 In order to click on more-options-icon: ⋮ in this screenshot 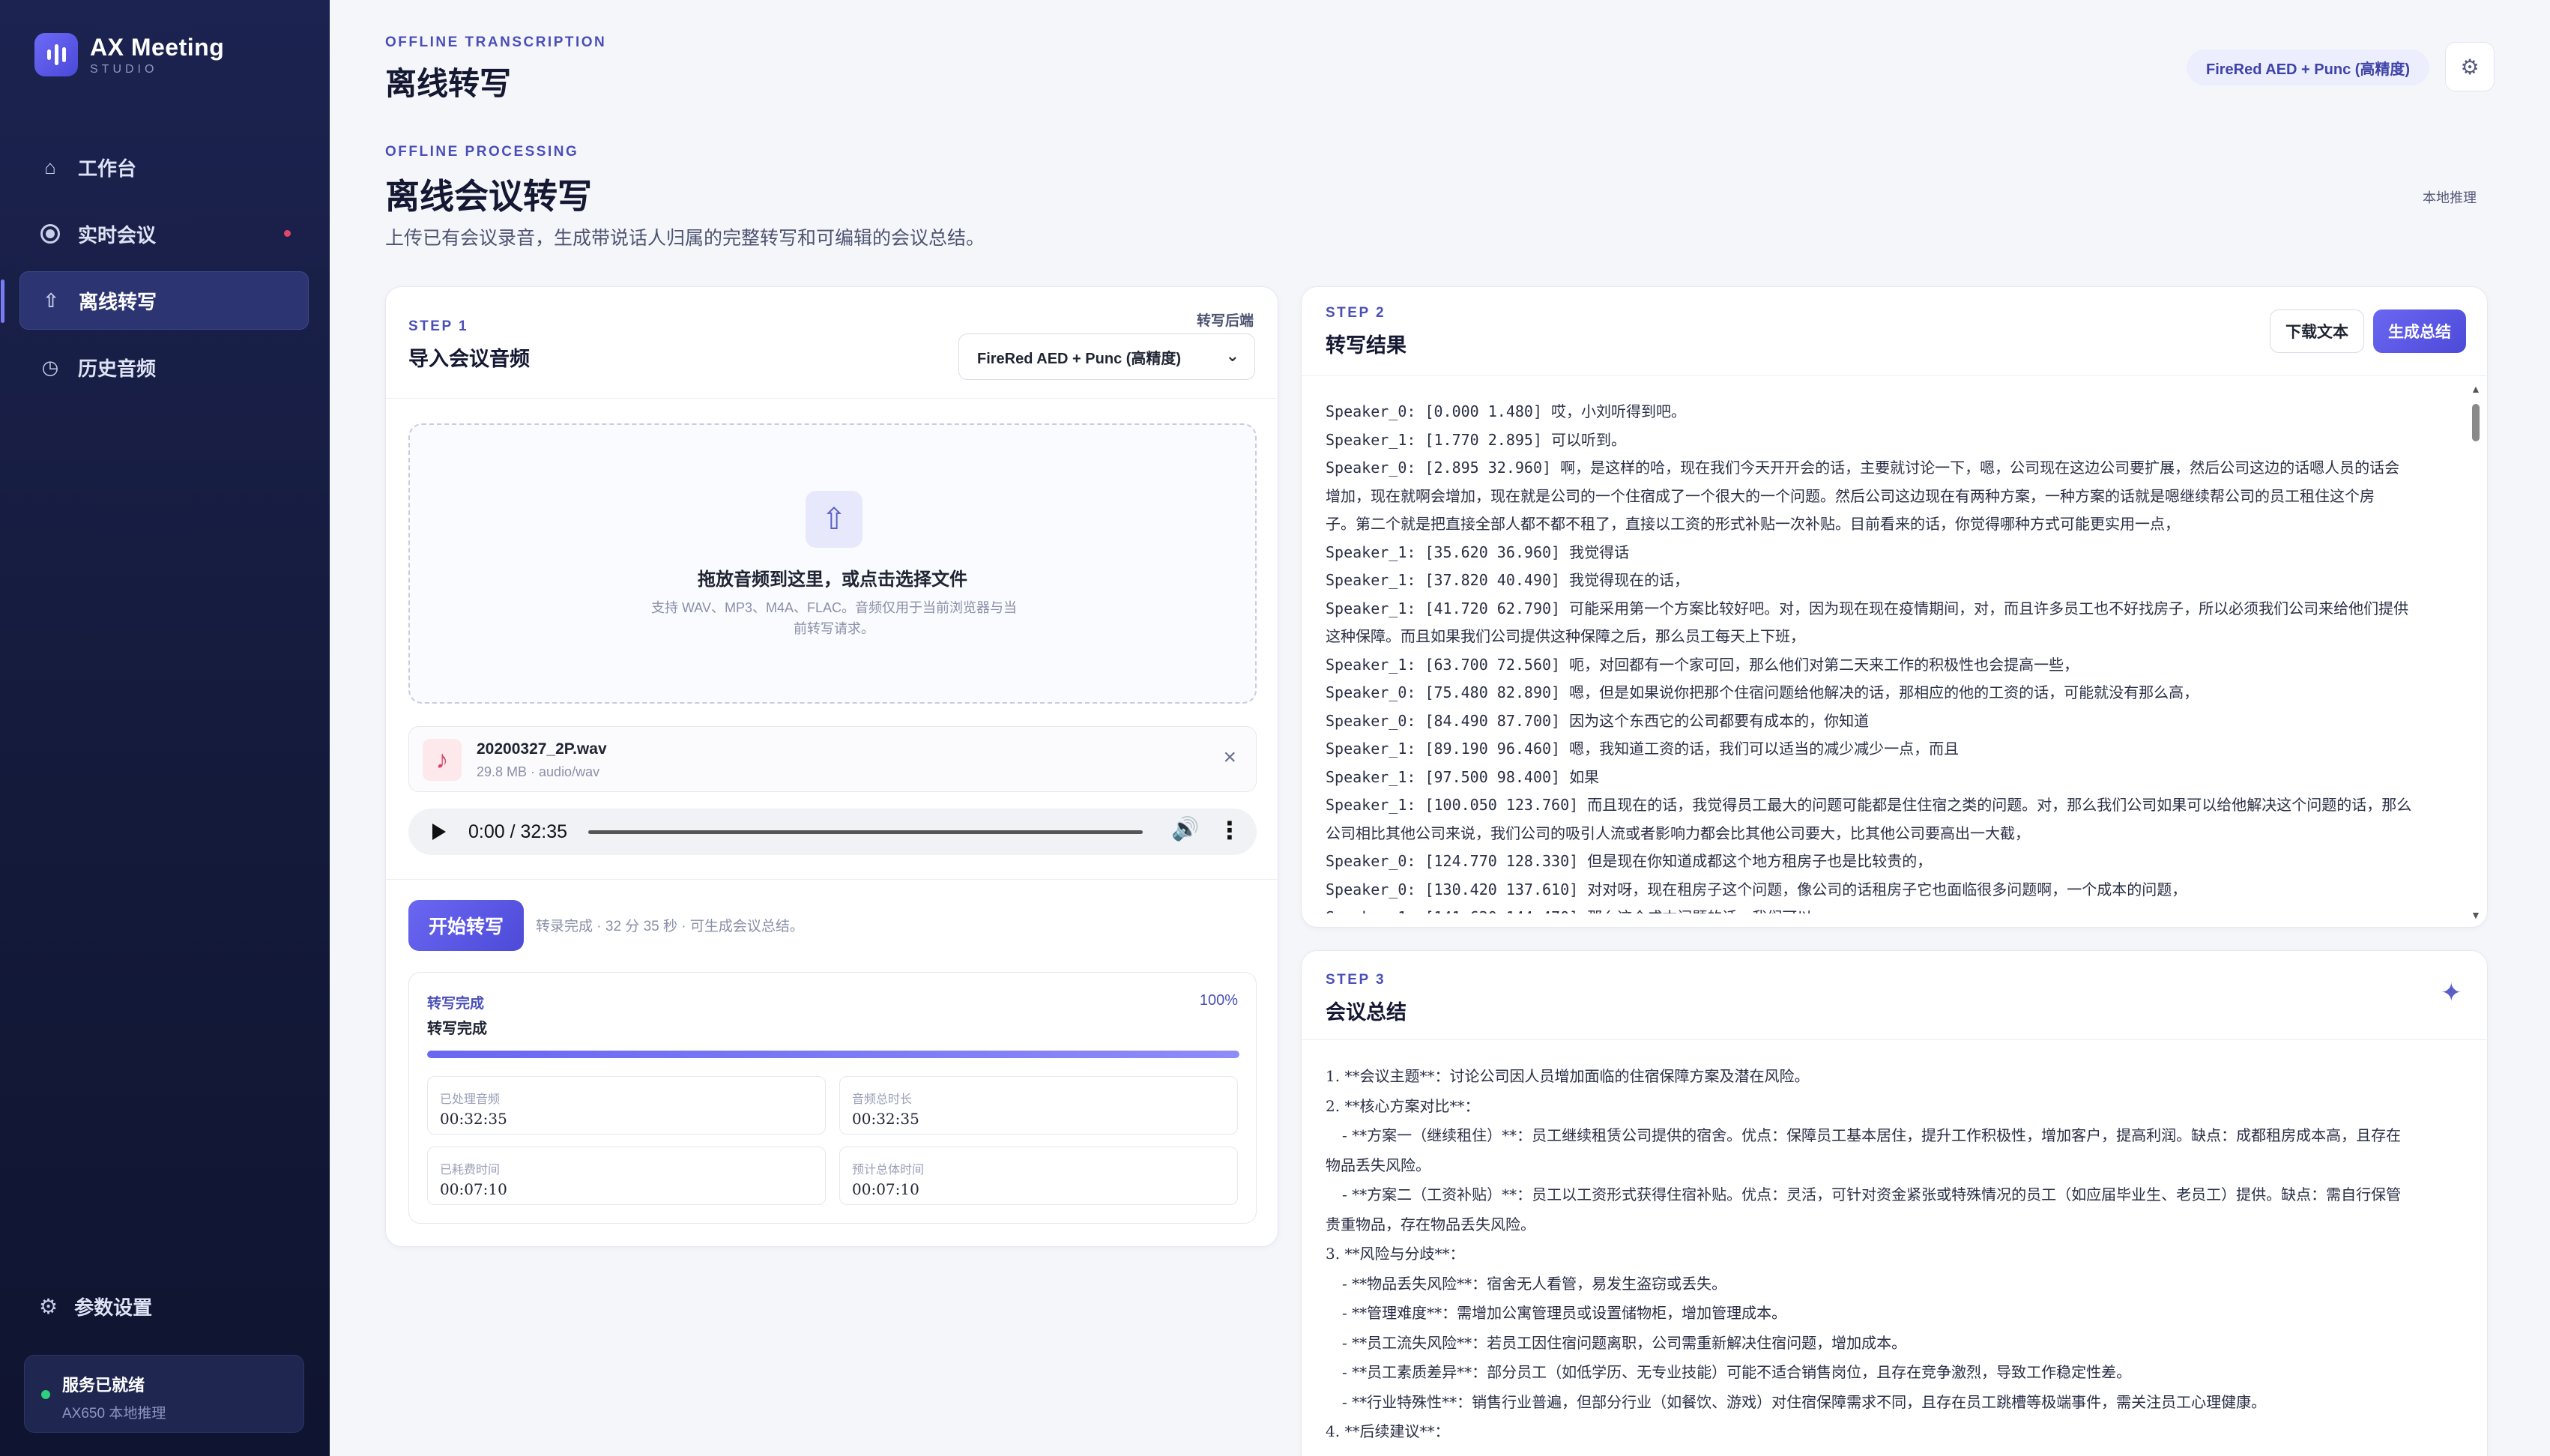, I will do `click(1230, 830)`.